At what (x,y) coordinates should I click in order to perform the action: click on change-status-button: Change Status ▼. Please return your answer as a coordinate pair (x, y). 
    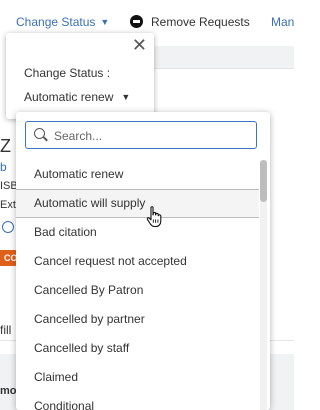
    Looking at the image, I should click on (62, 22).